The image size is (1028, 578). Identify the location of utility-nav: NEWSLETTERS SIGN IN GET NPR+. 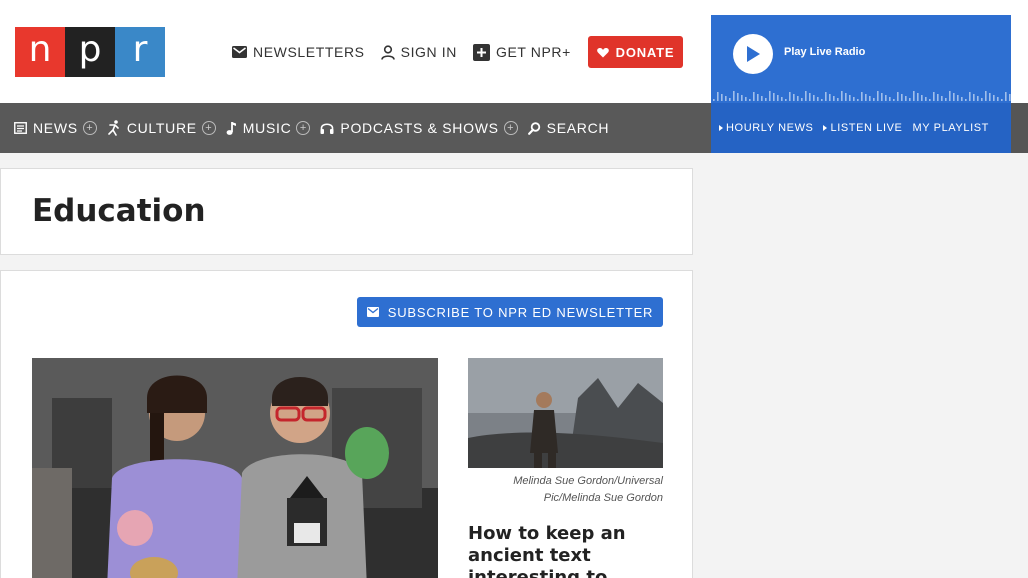
(409, 52).